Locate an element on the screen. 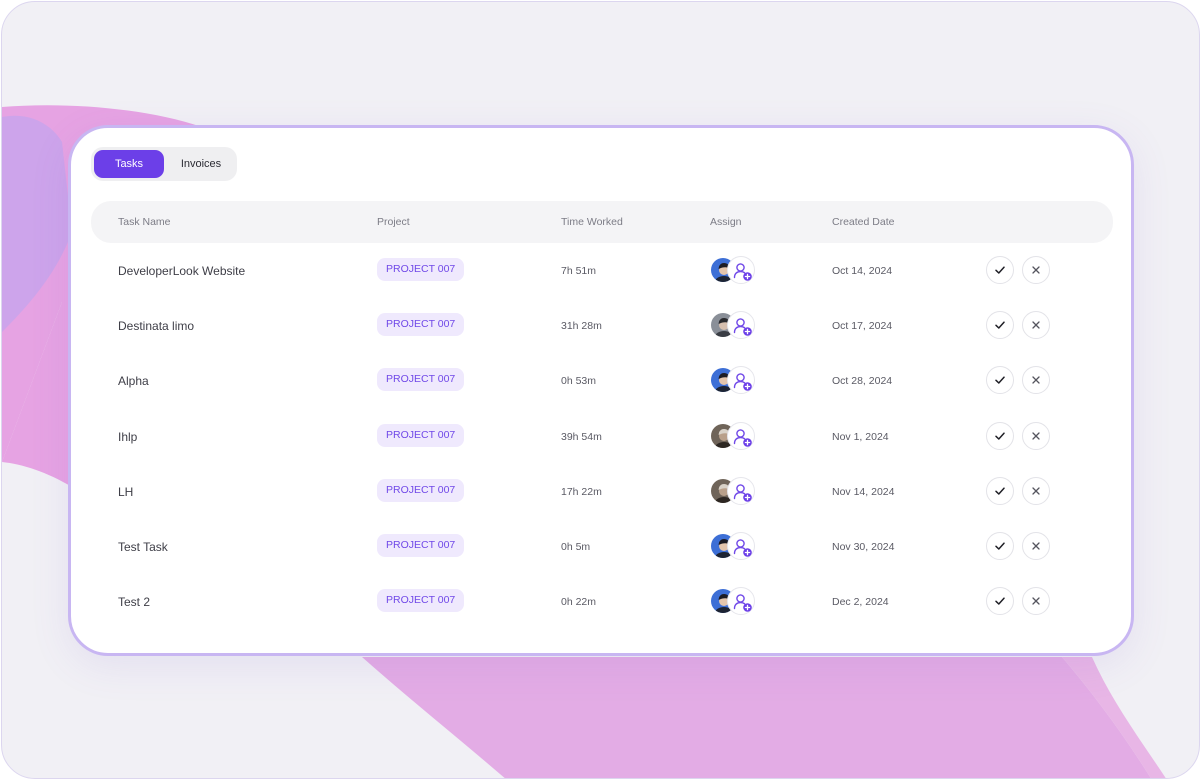  column-header-project: Project is located at coordinates (393, 222).